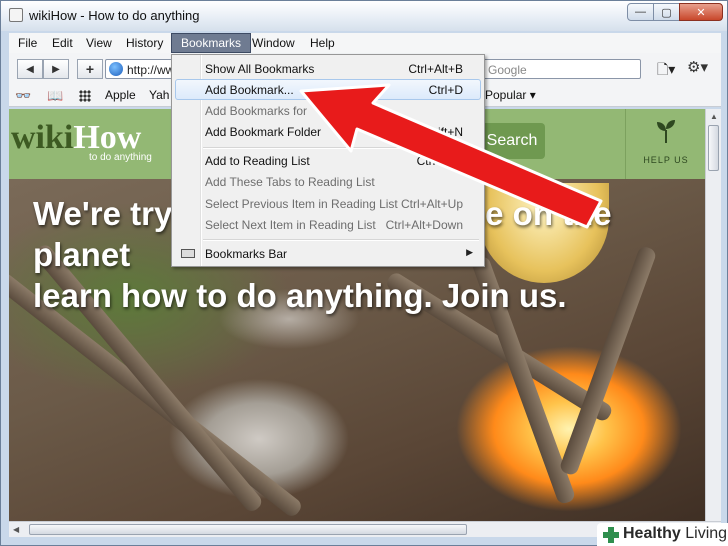  What do you see at coordinates (120, 157) in the screenshot?
I see `logo-tagline: to do anything` at bounding box center [120, 157].